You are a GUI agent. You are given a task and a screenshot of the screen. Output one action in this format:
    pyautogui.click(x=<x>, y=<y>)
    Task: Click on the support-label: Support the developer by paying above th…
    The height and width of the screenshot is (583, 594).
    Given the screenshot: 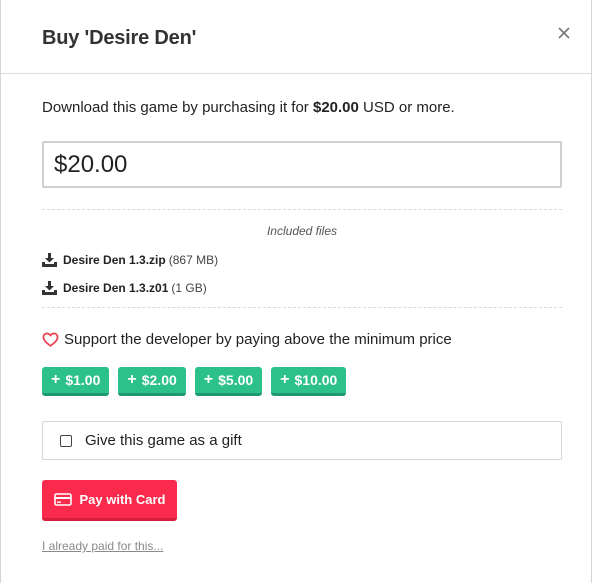 What is the action you would take?
    pyautogui.click(x=258, y=339)
    